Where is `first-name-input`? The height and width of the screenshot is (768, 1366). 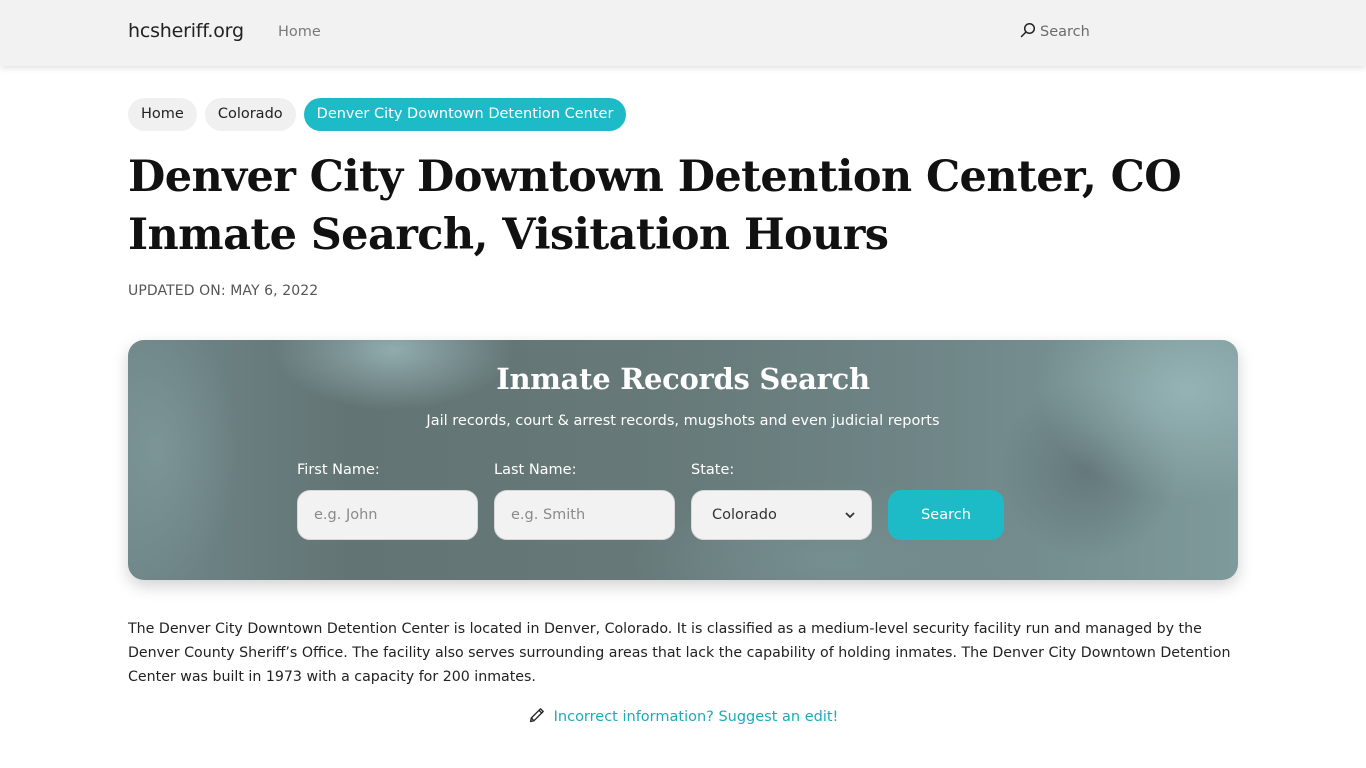
first-name-input is located at coordinates (387, 515).